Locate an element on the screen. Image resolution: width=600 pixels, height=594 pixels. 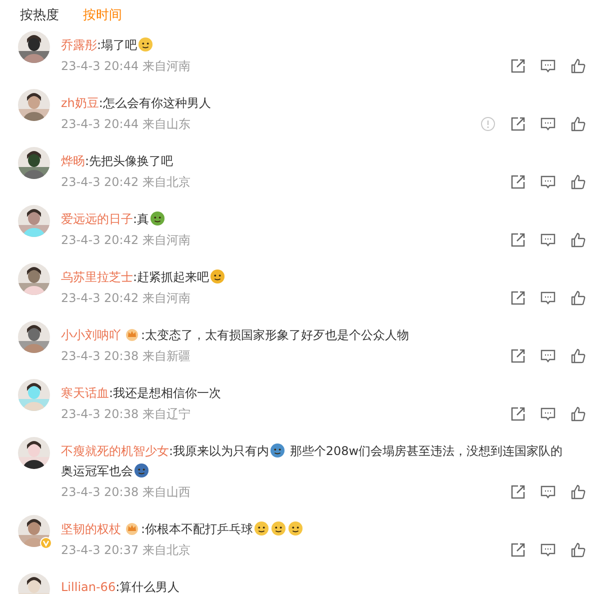
user-name: 小小刘呐吖 is located at coordinates (91, 335).